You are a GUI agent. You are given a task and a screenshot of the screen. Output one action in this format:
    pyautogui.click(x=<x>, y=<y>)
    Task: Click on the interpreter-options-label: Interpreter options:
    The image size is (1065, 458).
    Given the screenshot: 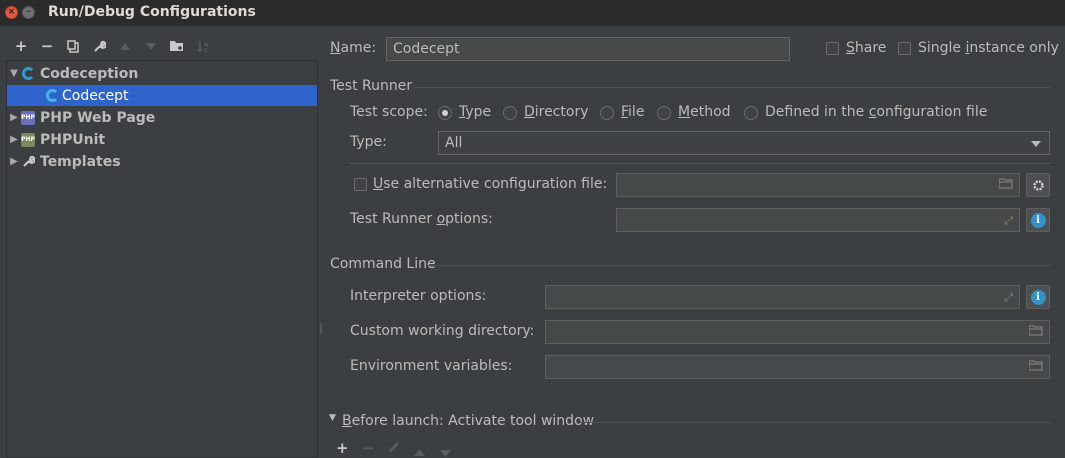 What is the action you would take?
    pyautogui.click(x=418, y=296)
    